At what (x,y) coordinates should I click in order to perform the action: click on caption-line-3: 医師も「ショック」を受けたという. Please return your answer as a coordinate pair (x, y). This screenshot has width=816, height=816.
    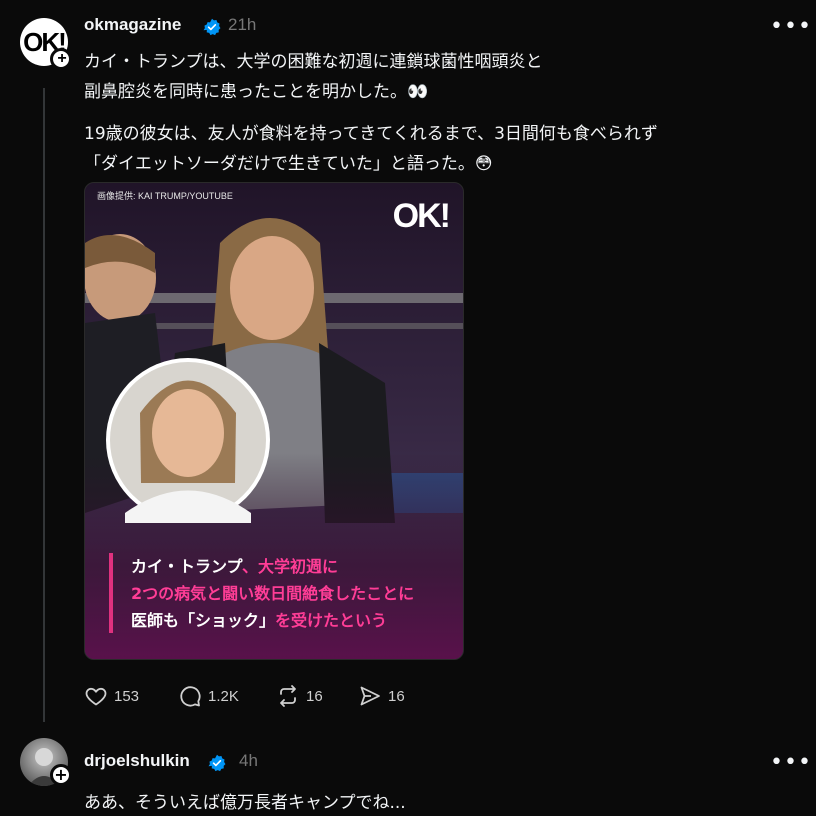
    Looking at the image, I should click on (259, 619).